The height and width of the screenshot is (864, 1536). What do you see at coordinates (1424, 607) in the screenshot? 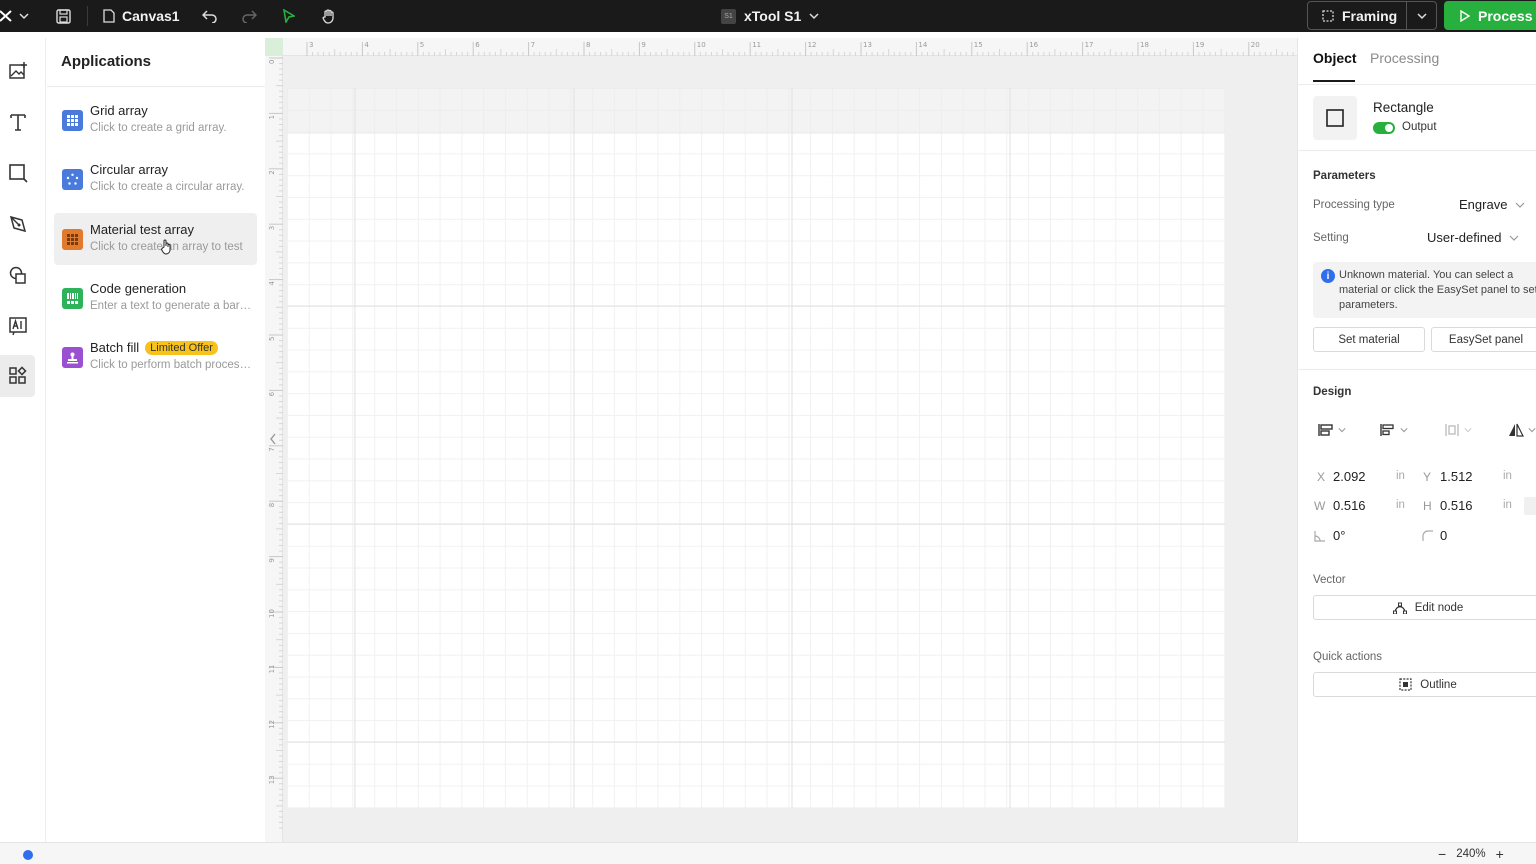
I see `edit-node-button: Edit node` at bounding box center [1424, 607].